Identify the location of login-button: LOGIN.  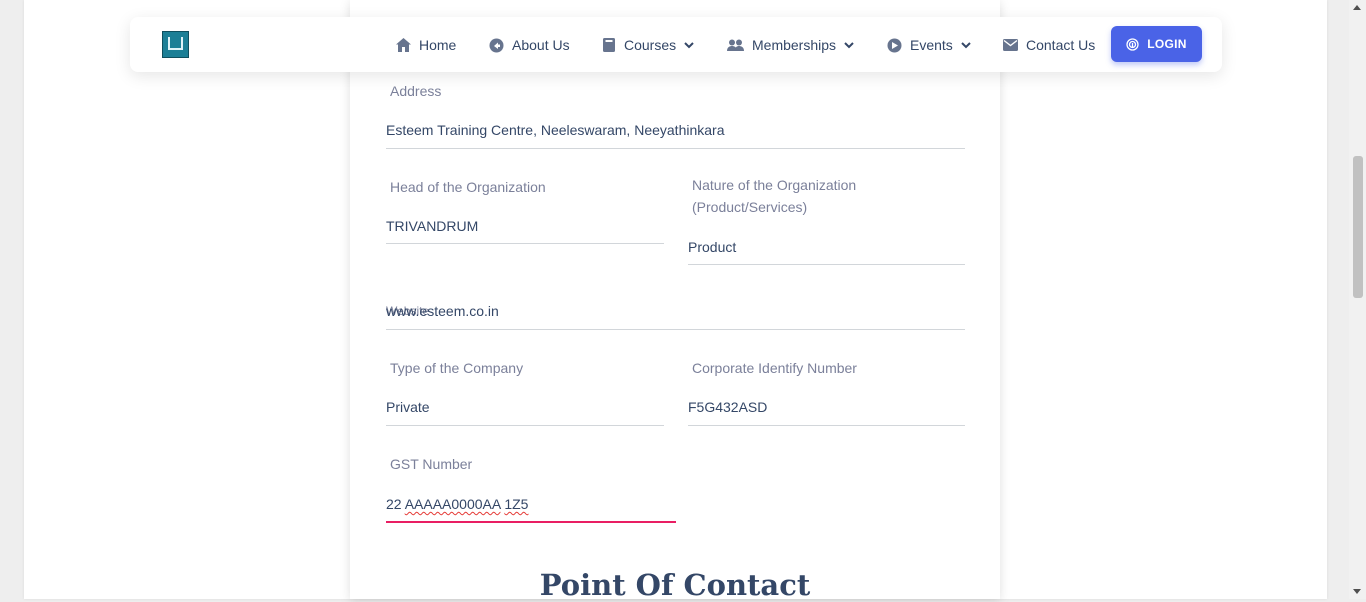
(1156, 44).